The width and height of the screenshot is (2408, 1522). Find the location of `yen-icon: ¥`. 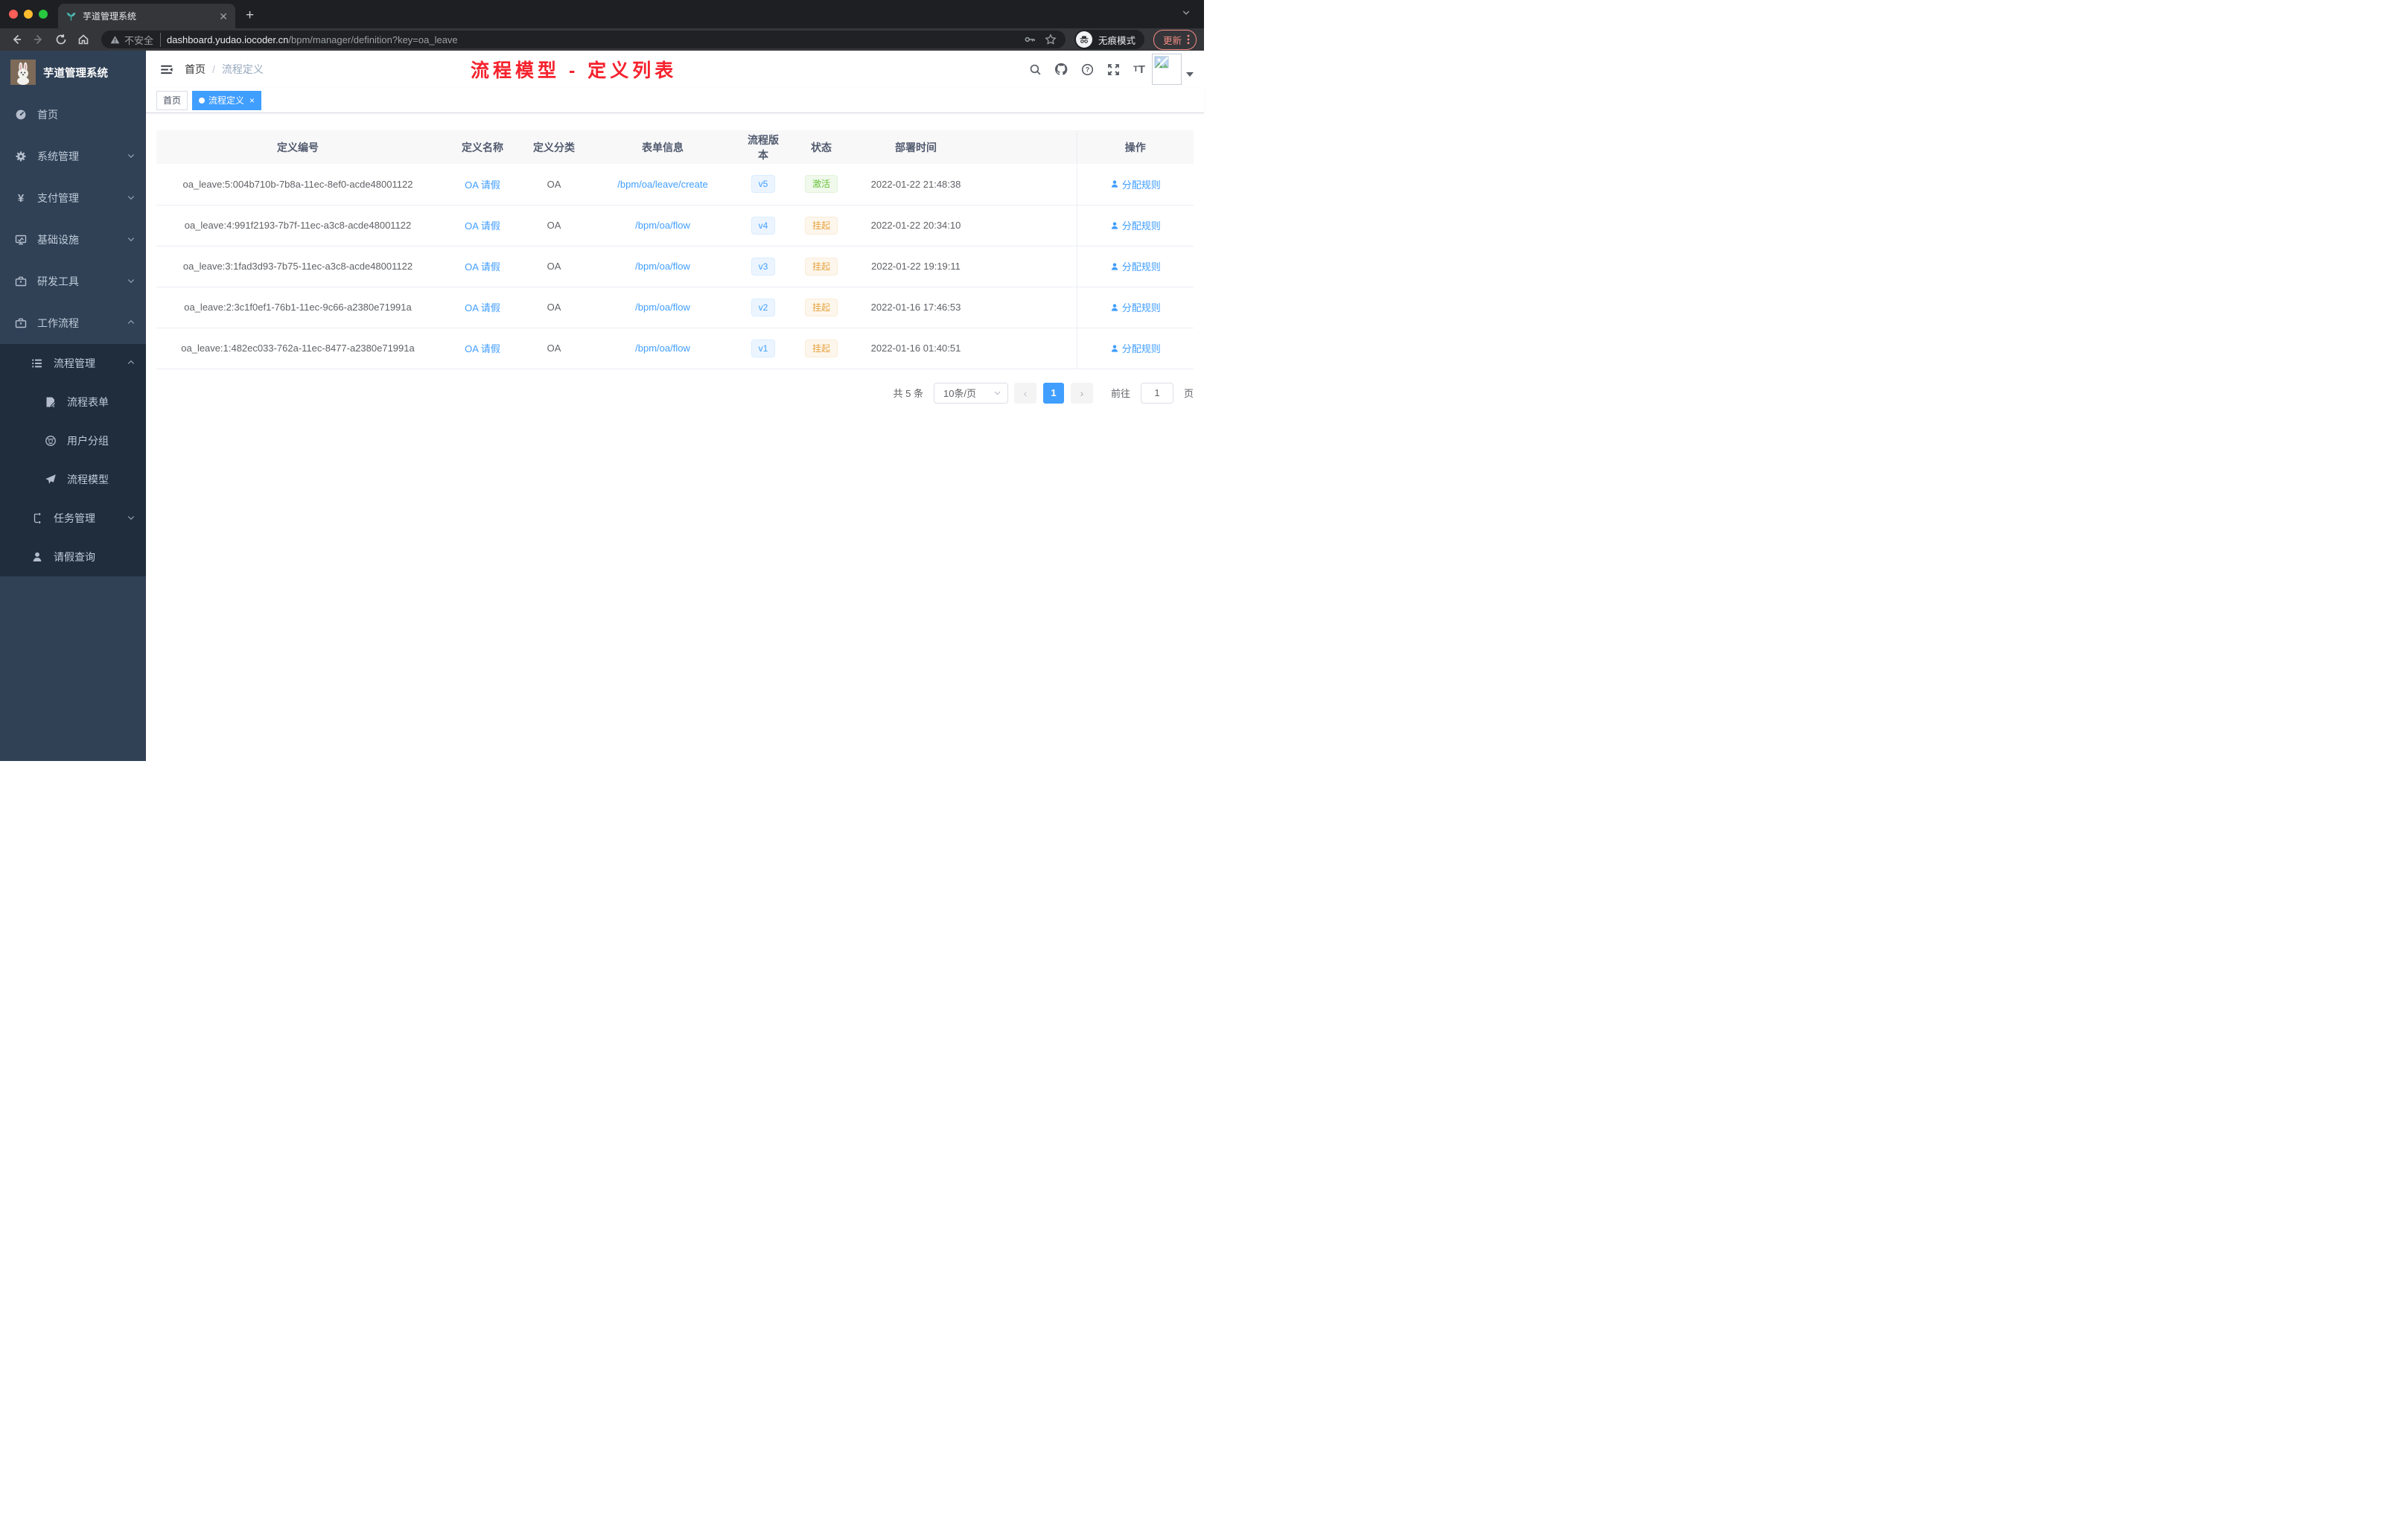

yen-icon: ¥ is located at coordinates (21, 198).